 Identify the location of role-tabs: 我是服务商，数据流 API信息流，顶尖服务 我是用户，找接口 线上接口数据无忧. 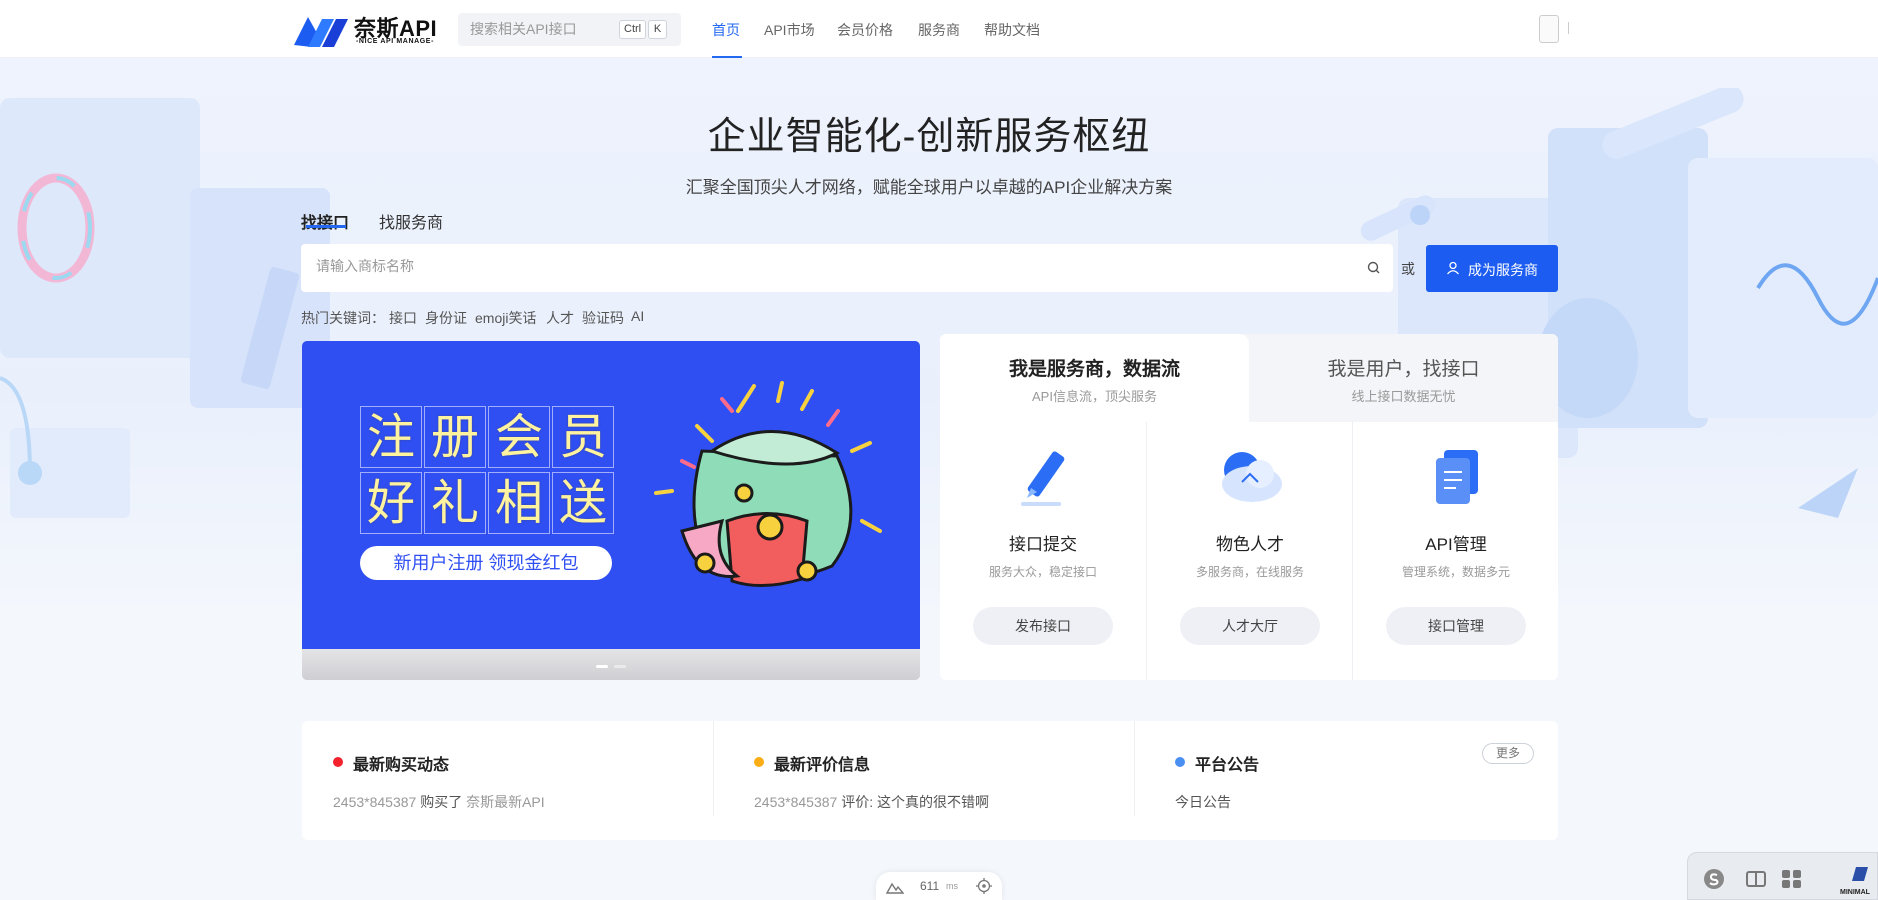
(1249, 378).